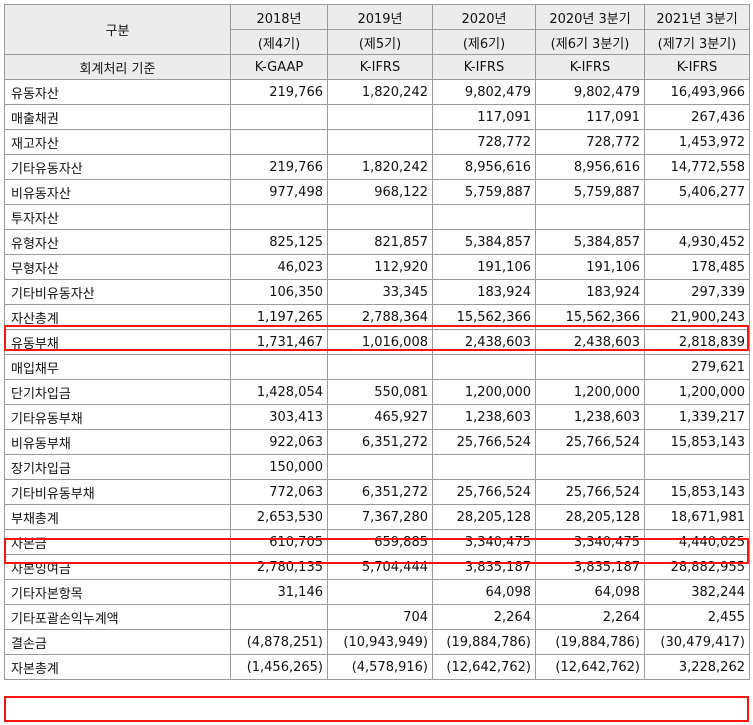 Image resolution: width=753 pixels, height=725 pixels. What do you see at coordinates (279, 592) in the screenshot?
I see `value-cell: 31,146` at bounding box center [279, 592].